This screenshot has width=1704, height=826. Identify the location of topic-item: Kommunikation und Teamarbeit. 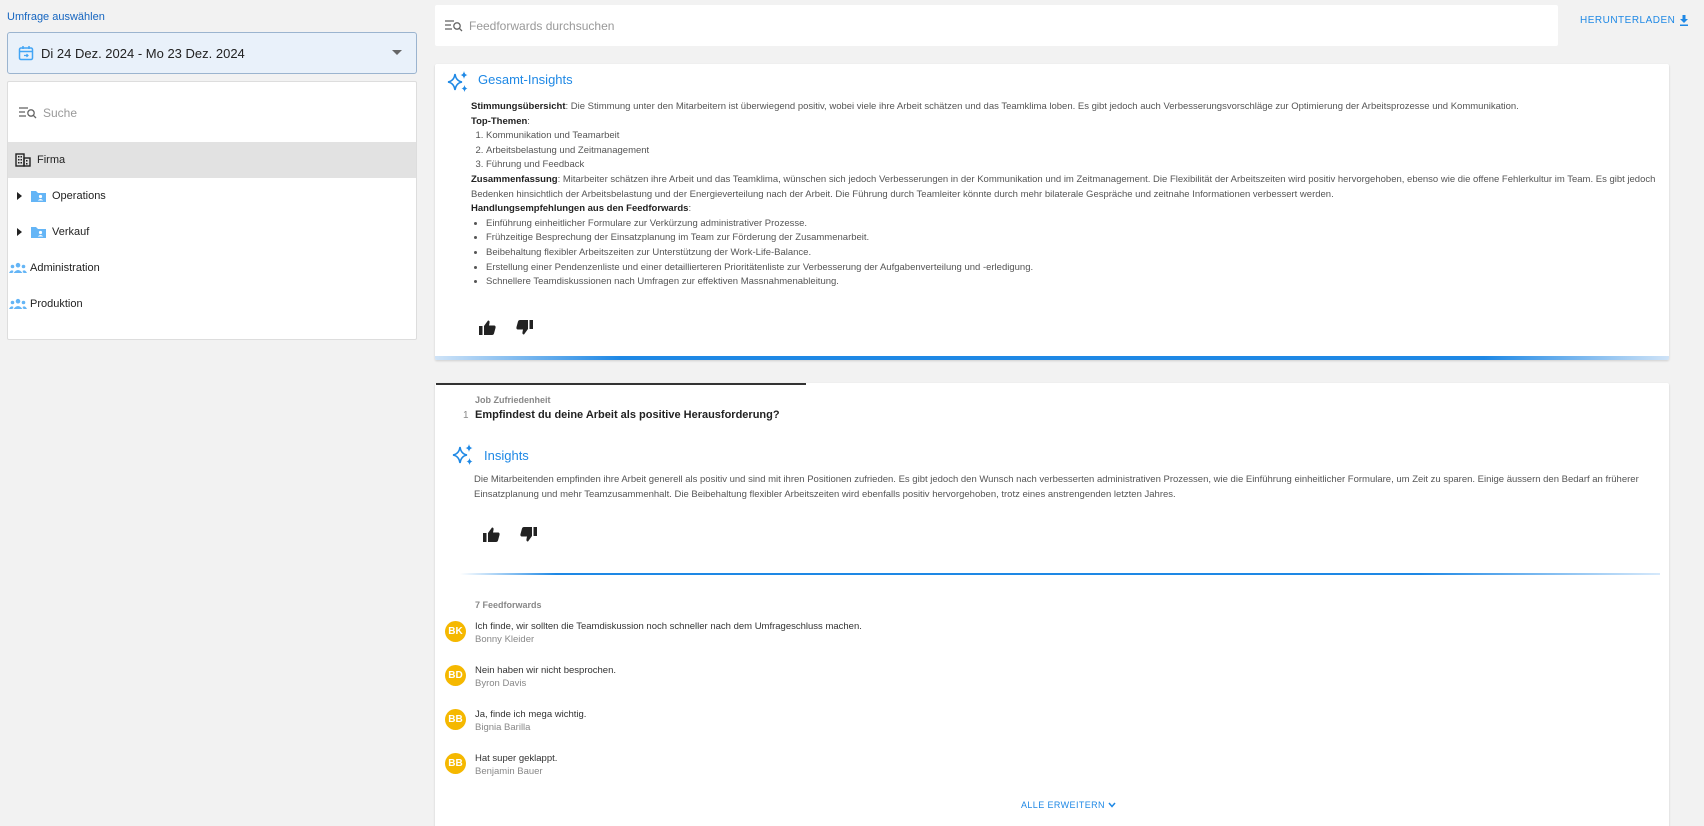
(1073, 136).